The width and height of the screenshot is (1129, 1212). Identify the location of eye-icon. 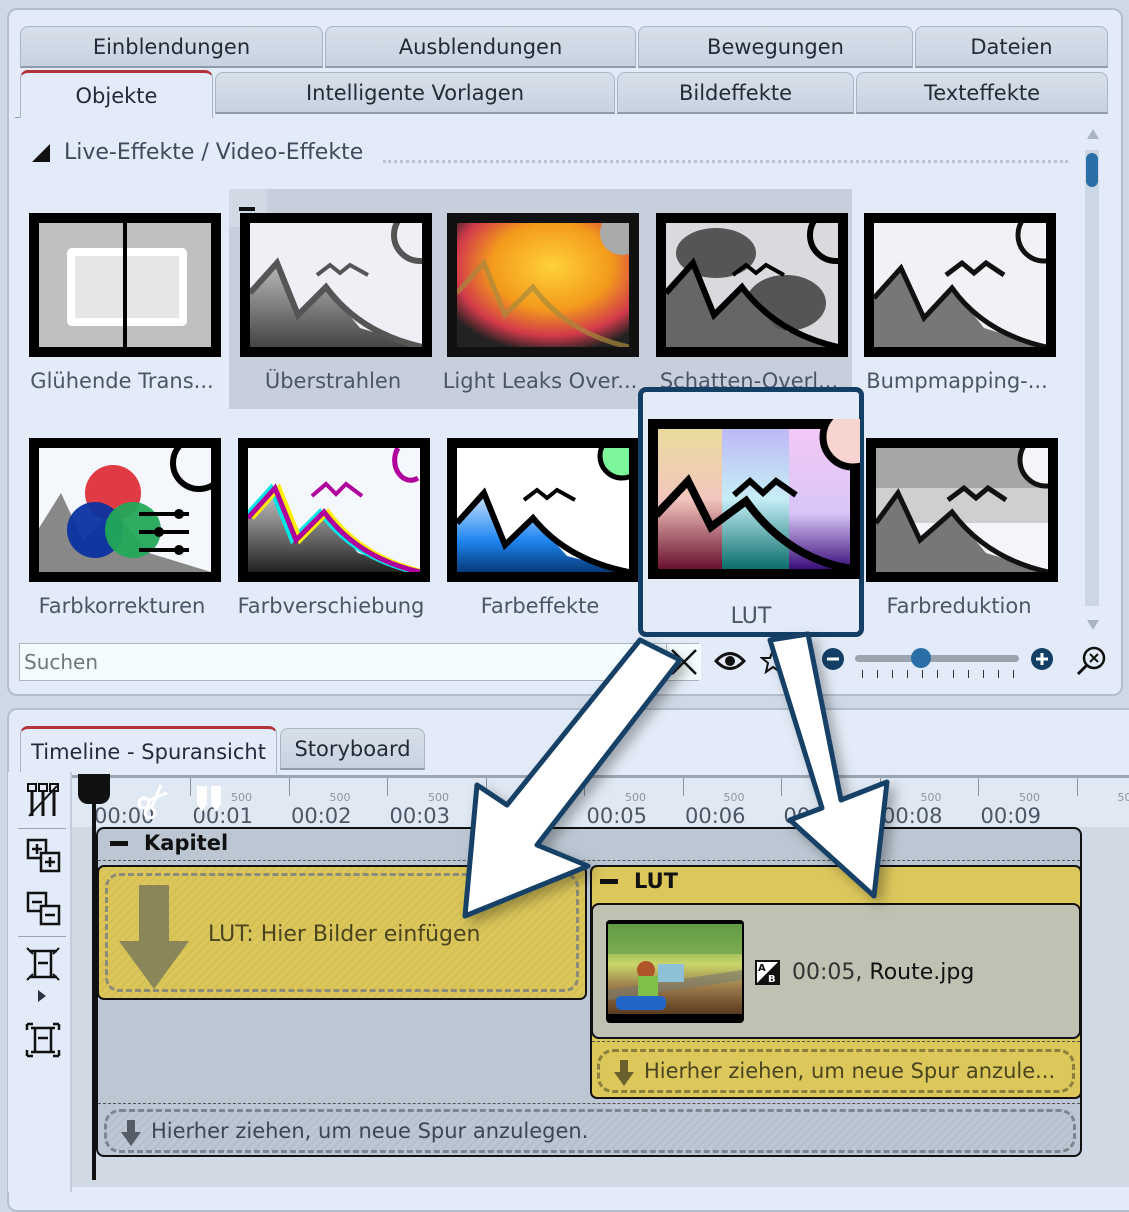
(730, 661).